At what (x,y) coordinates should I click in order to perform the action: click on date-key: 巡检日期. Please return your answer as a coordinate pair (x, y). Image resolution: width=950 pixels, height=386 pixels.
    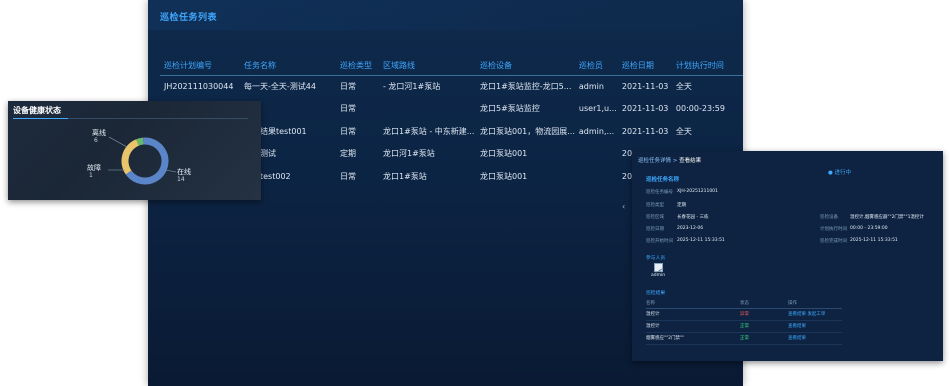
    Looking at the image, I should click on (655, 229).